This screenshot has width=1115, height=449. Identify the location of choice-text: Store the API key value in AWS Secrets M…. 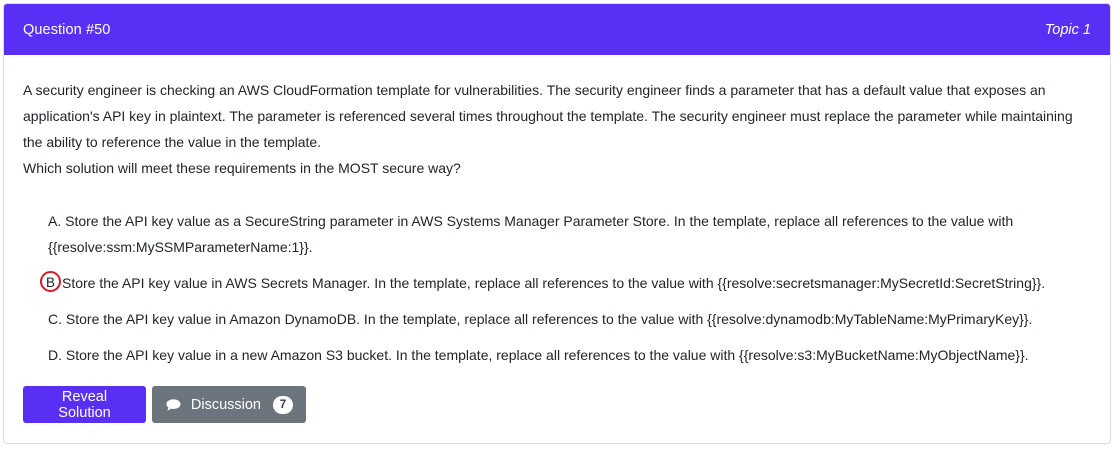
(554, 283).